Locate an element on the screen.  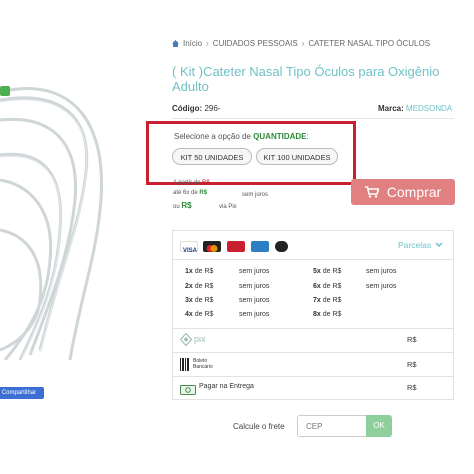
boleto-label: Boleto Bancário is located at coordinates (203, 364).